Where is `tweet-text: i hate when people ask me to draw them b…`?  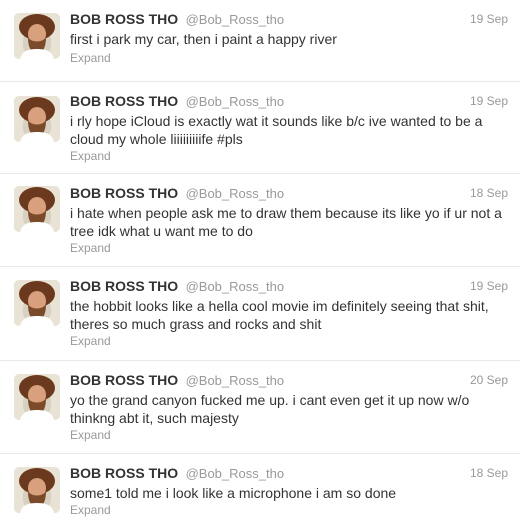 tweet-text: i hate when people ask me to draw them b… is located at coordinates (286, 222).